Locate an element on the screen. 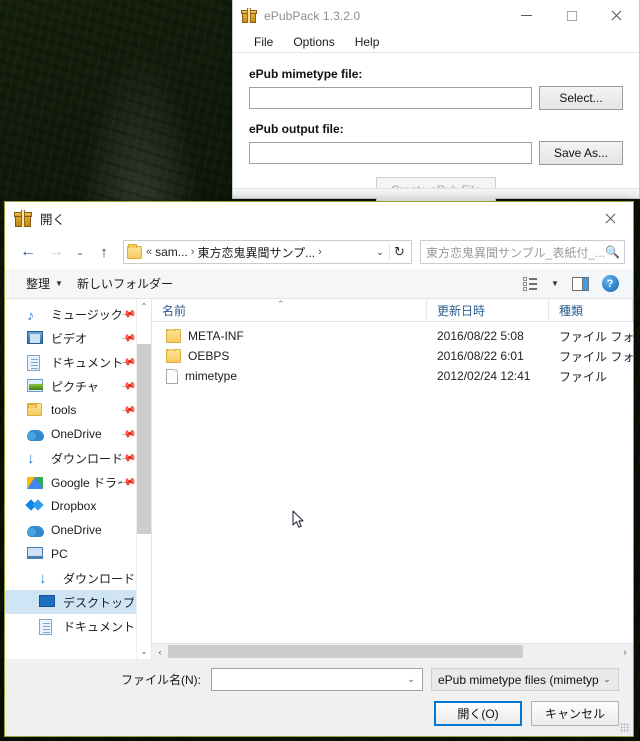 This screenshot has width=640, height=741. sidebar-item-9: OneDrive is located at coordinates (70, 530).